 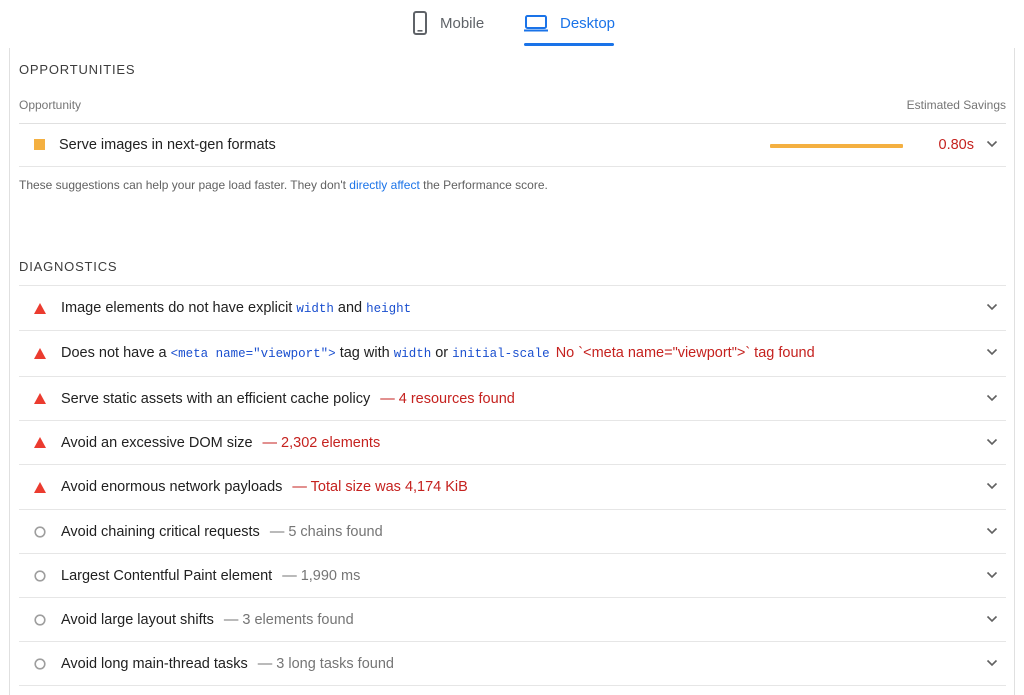 What do you see at coordinates (956, 105) in the screenshot?
I see `estimated-savings-column-header: Estimated Savings` at bounding box center [956, 105].